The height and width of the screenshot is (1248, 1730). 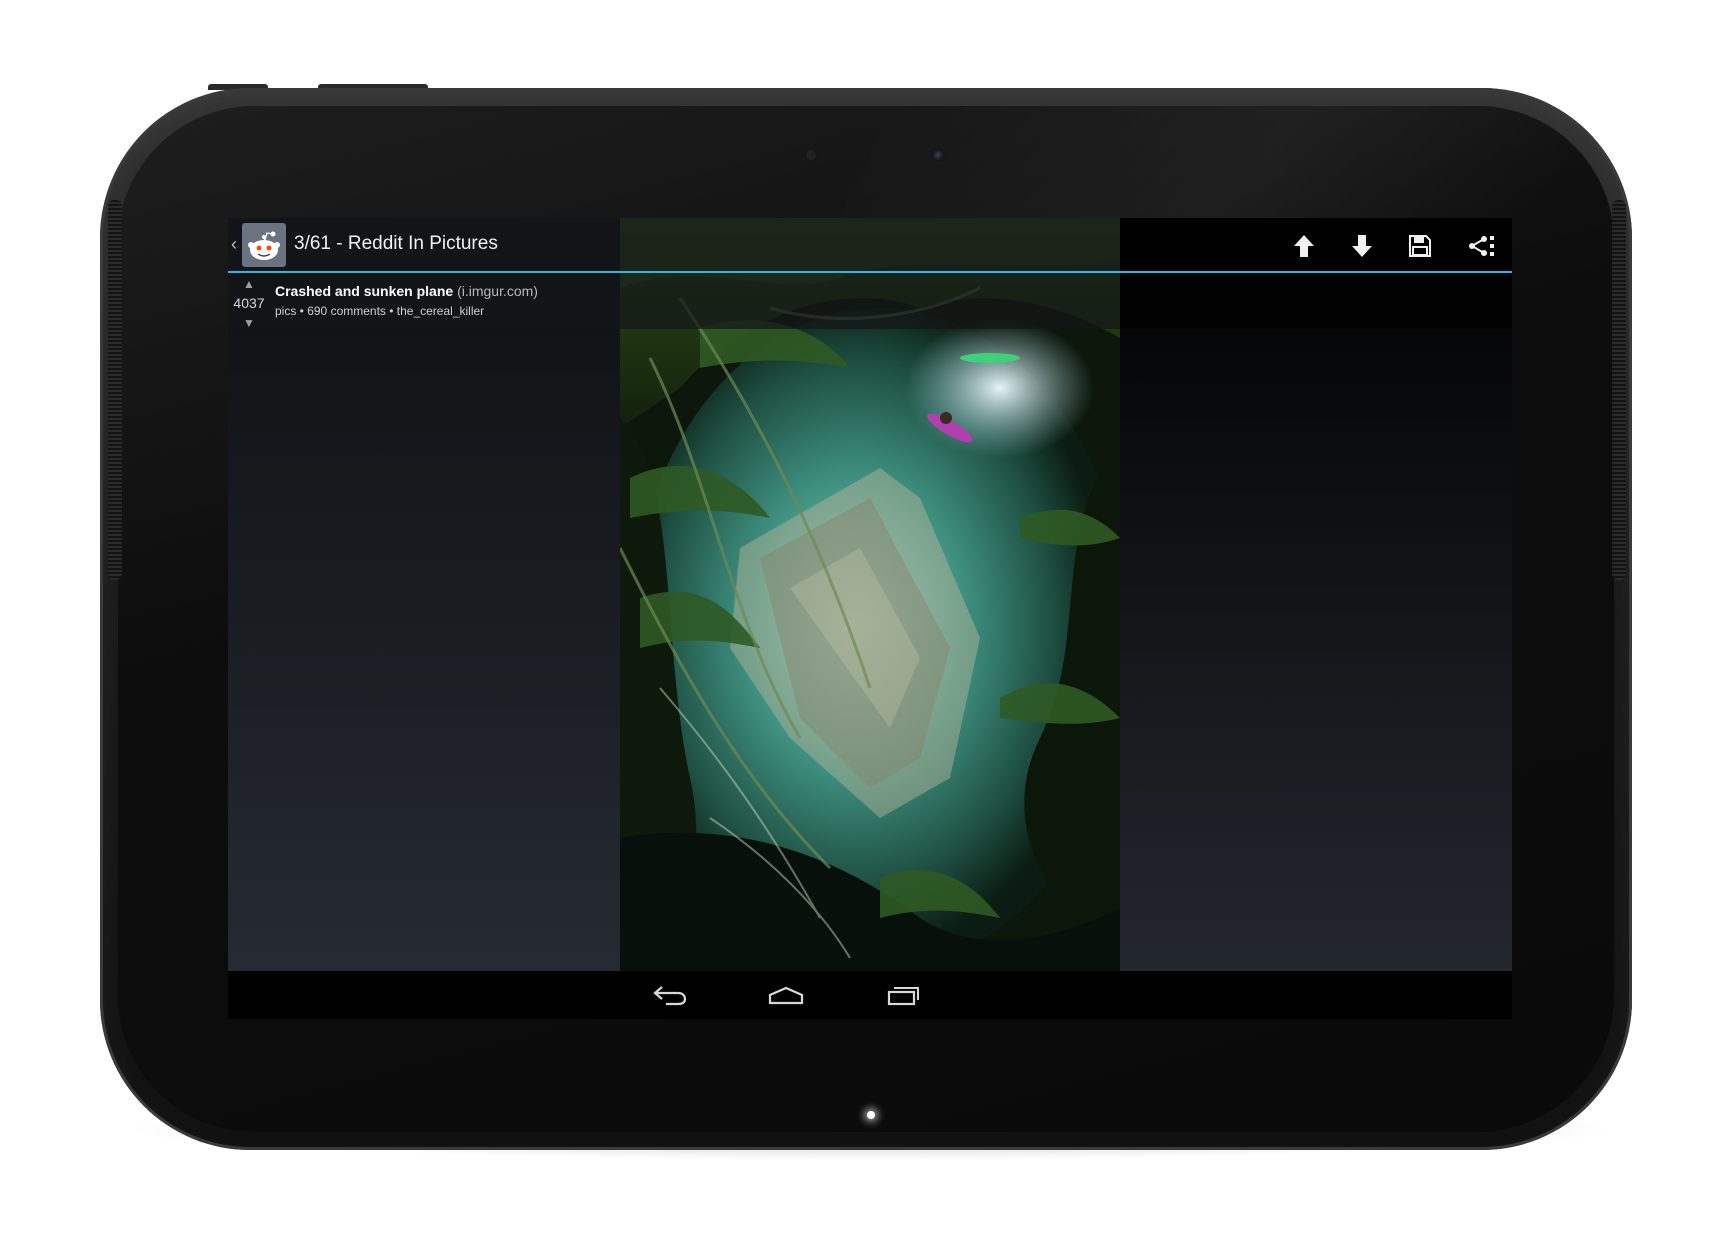 What do you see at coordinates (249, 323) in the screenshot?
I see `vote-down-arrow: ▼` at bounding box center [249, 323].